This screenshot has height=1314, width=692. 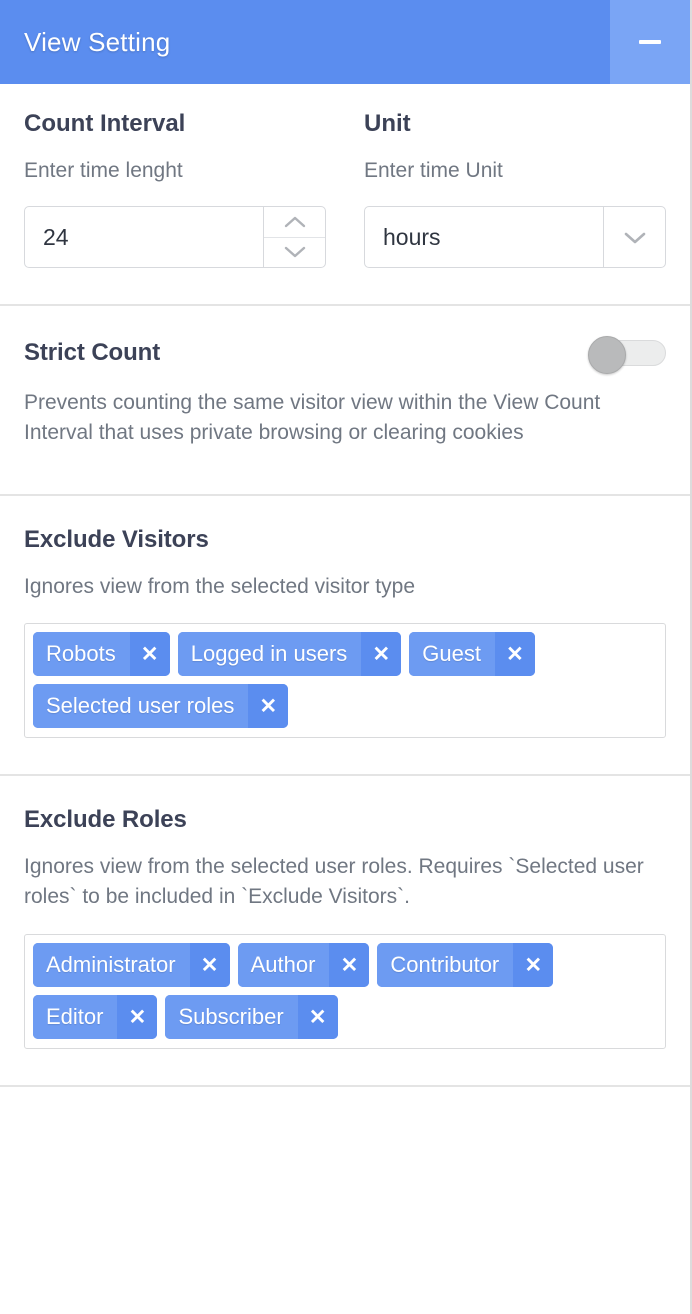 I want to click on tag-chip: Subscriber ✕, so click(x=251, y=1017).